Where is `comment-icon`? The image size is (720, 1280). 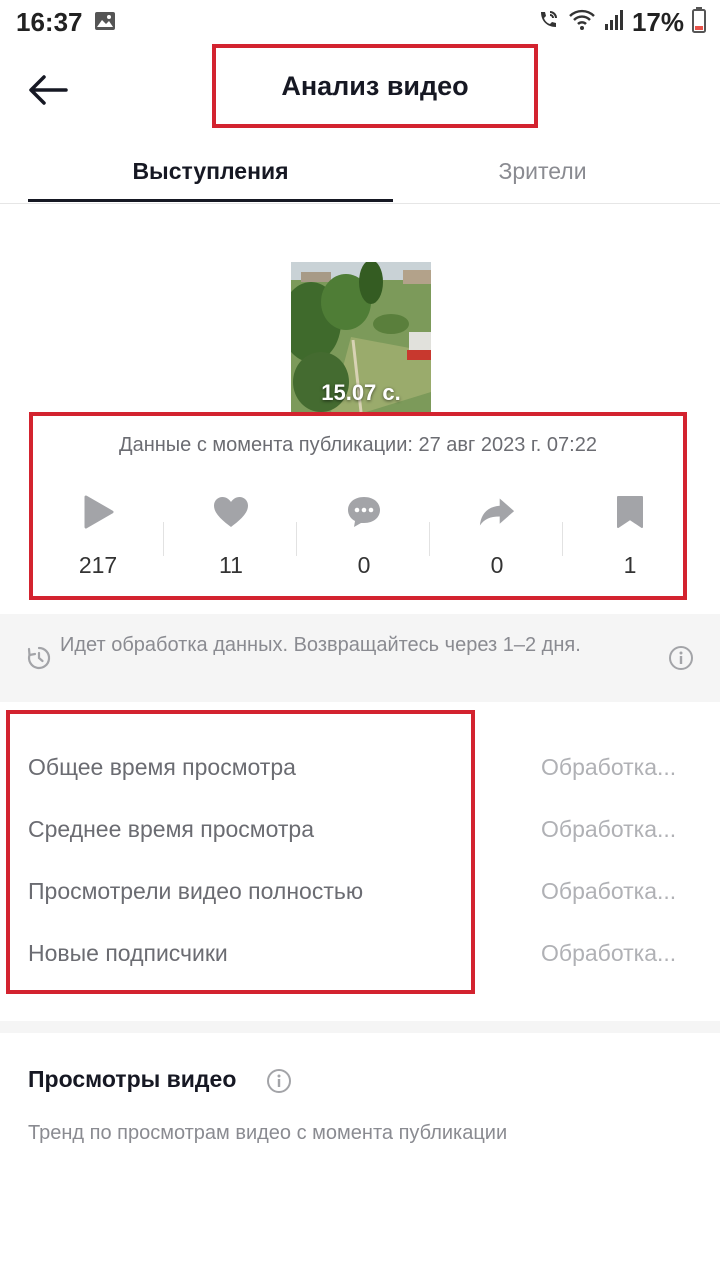 comment-icon is located at coordinates (364, 512).